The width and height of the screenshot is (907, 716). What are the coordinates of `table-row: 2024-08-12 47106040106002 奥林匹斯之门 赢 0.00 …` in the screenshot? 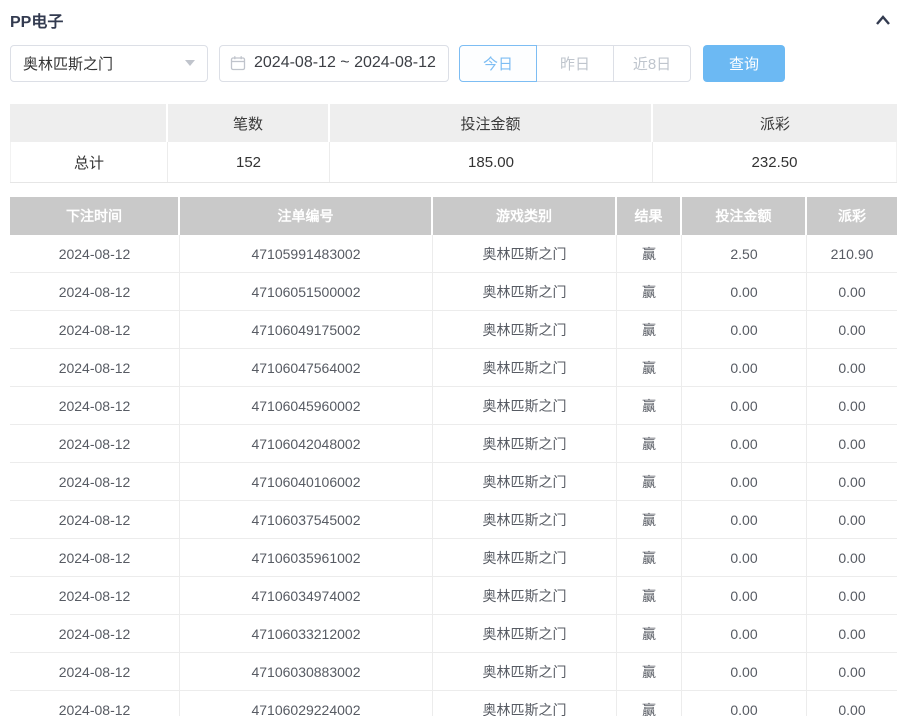 It's located at (453, 482).